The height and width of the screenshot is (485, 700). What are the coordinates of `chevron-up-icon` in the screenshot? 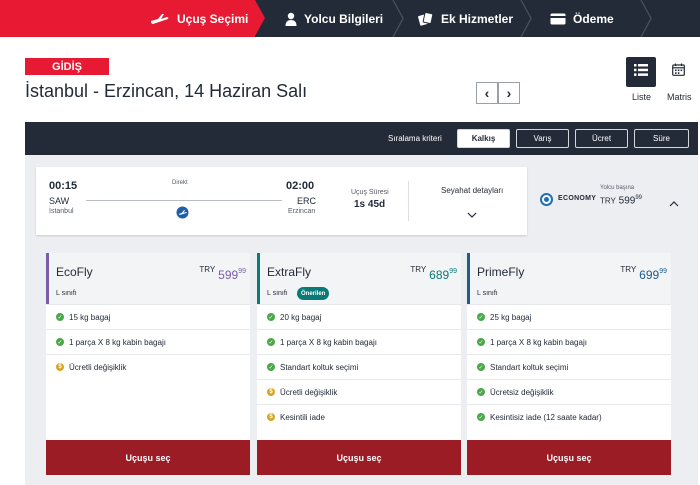 It's located at (674, 203).